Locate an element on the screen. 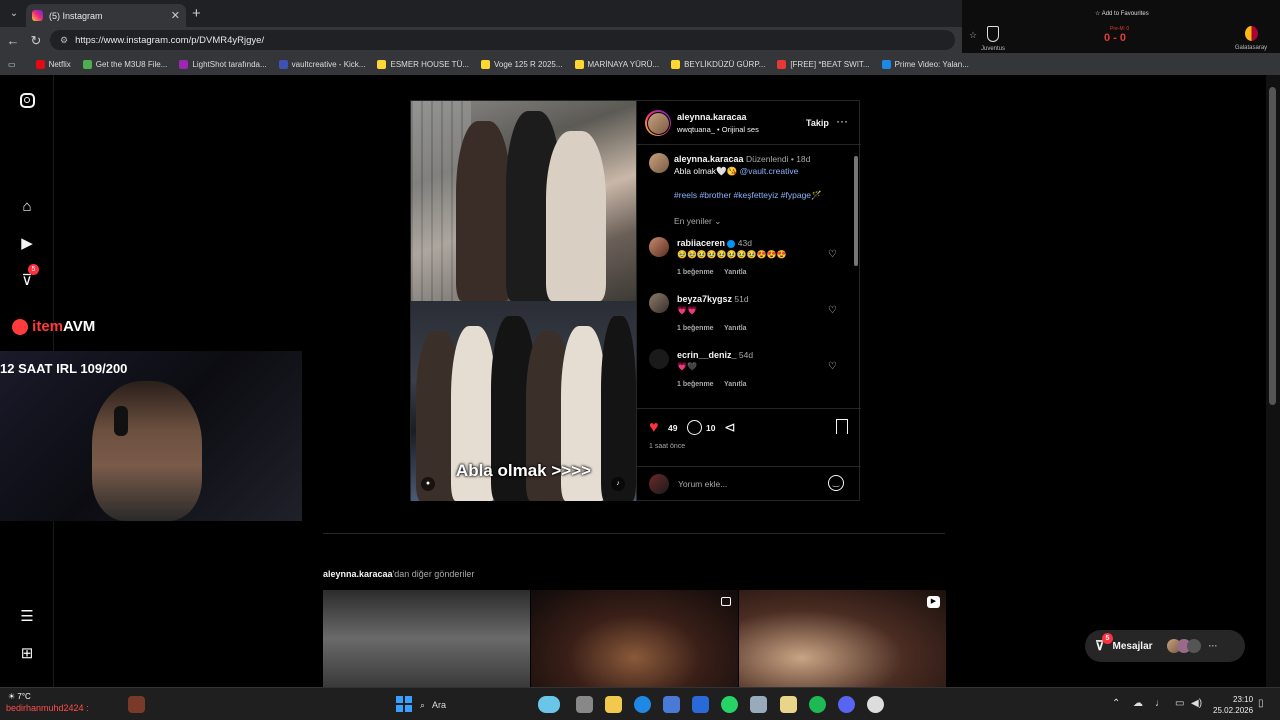 This screenshot has width=1280, height=720. chrome-icon is located at coordinates (875, 704).